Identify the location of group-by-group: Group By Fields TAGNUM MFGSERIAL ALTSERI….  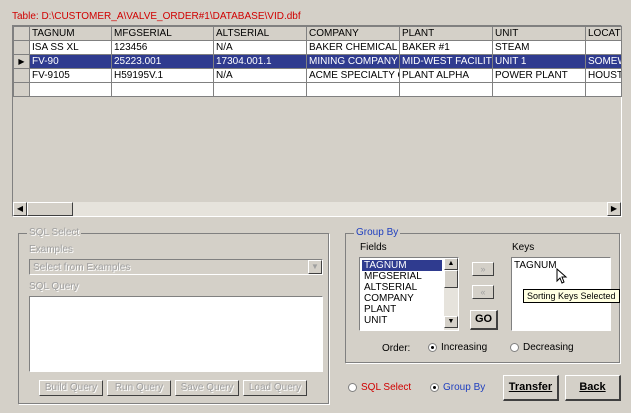
(482, 295).